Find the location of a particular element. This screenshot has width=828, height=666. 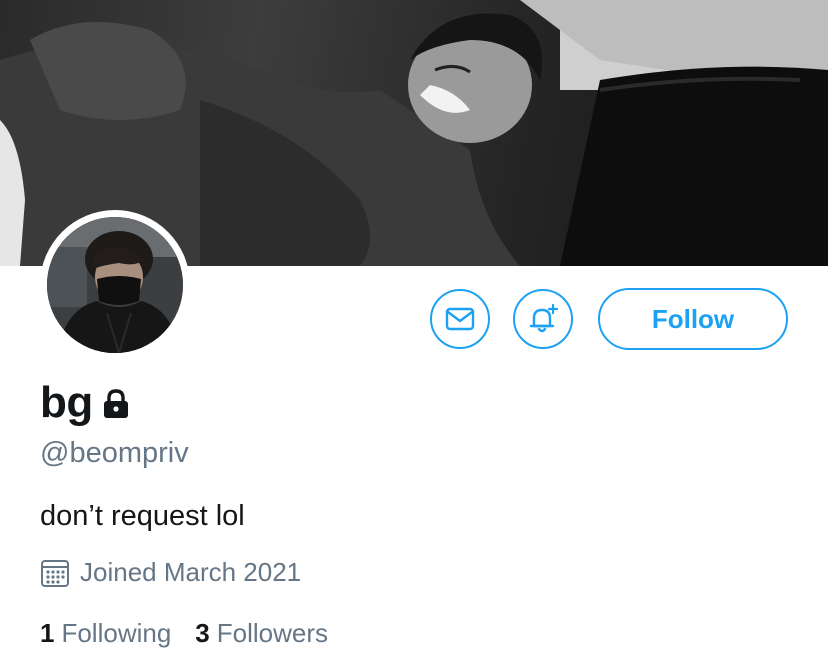

lock-icon is located at coordinates (115, 403).